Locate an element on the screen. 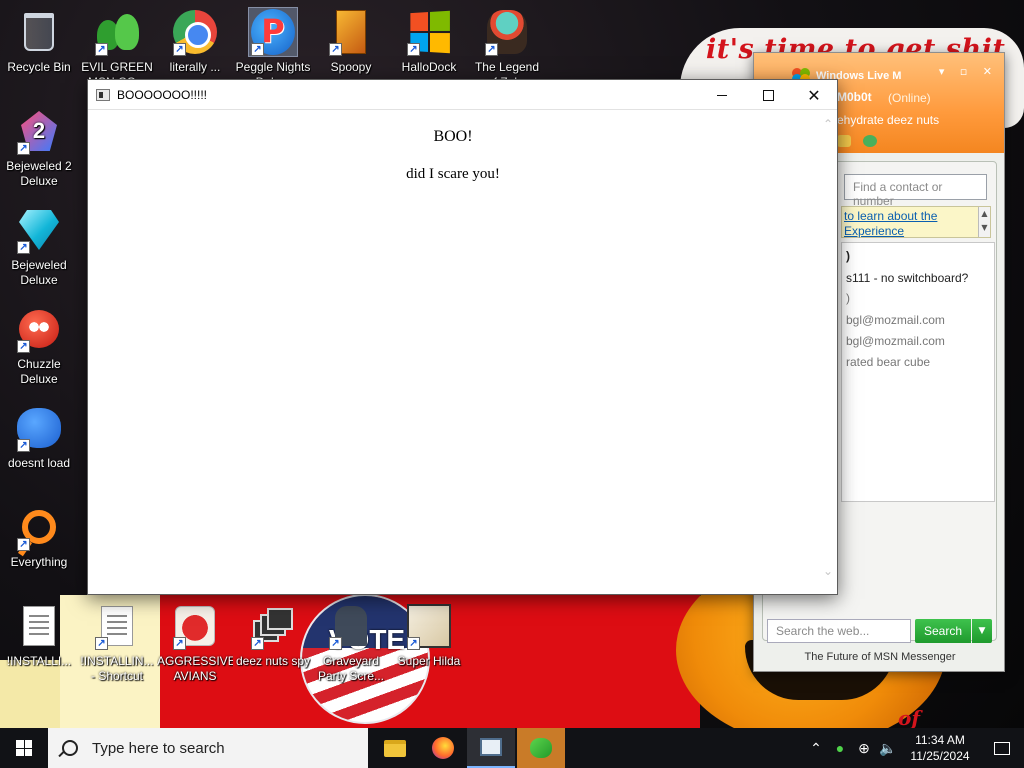 This screenshot has width=1024, height=768. msn-people-icon is located at coordinates (541, 748).